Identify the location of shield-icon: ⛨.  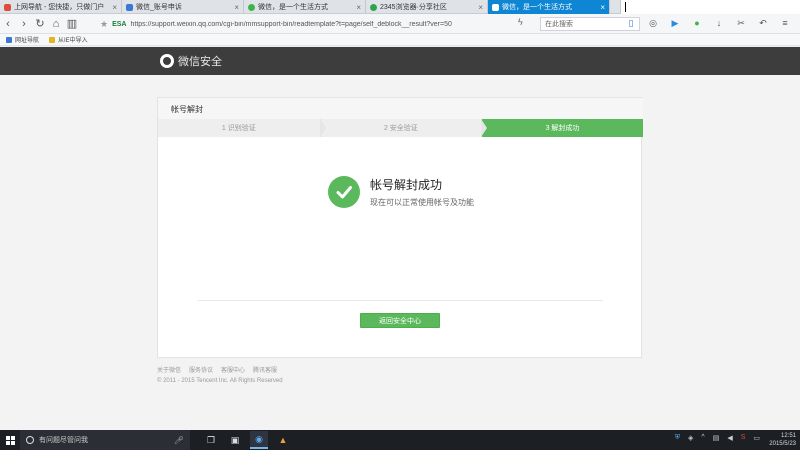
(677, 438).